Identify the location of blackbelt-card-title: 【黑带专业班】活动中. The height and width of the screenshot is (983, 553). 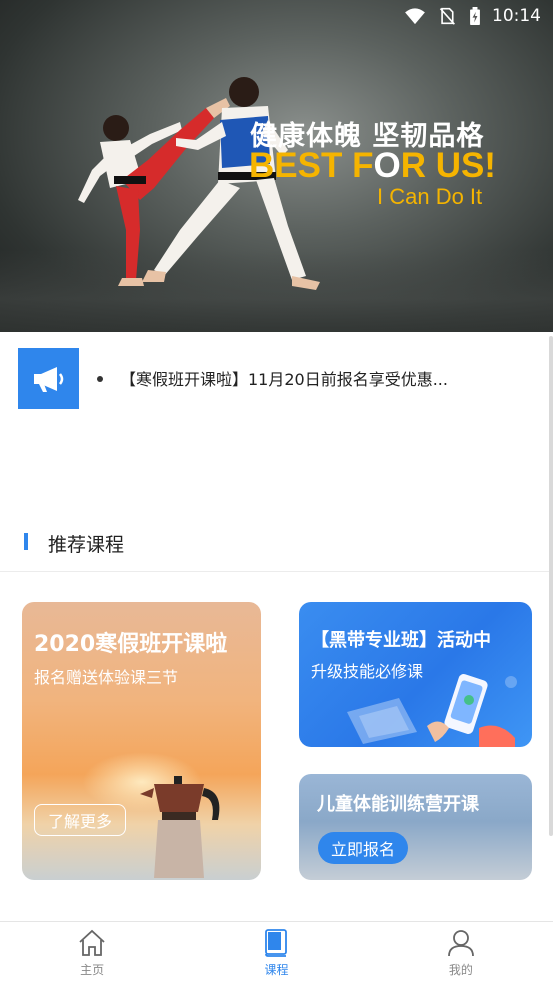
(401, 640).